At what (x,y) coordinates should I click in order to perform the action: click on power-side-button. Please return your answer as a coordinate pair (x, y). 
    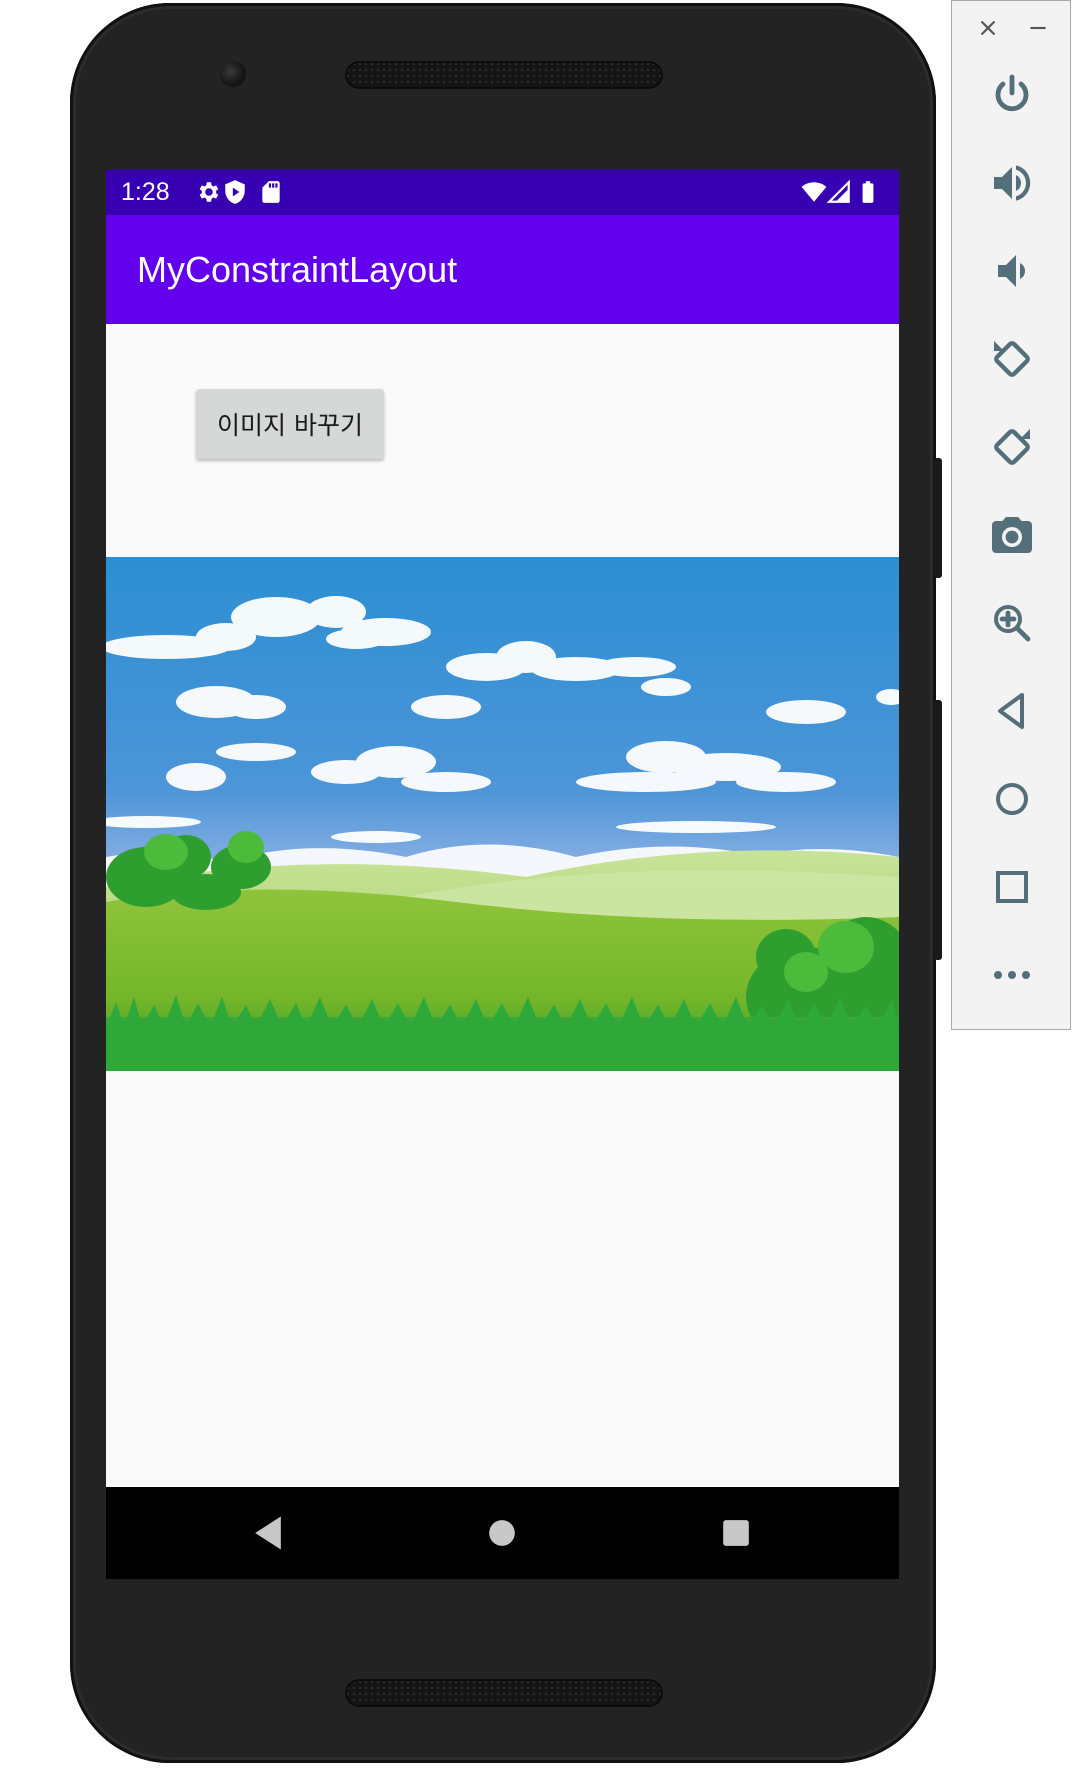
    Looking at the image, I should click on (938, 518).